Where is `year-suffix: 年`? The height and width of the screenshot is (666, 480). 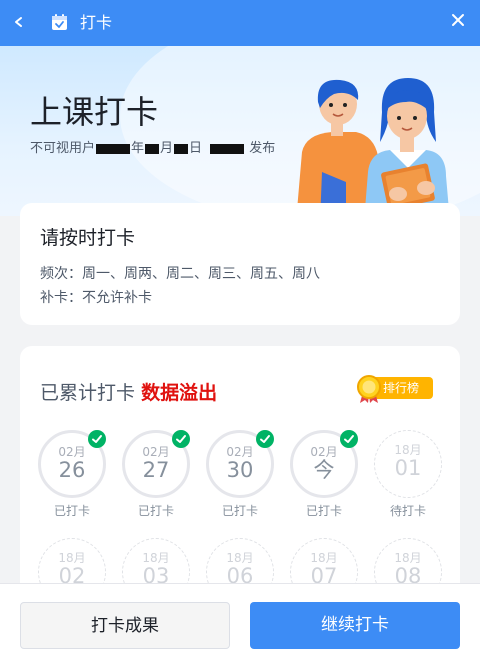
year-suffix: 年 is located at coordinates (138, 148).